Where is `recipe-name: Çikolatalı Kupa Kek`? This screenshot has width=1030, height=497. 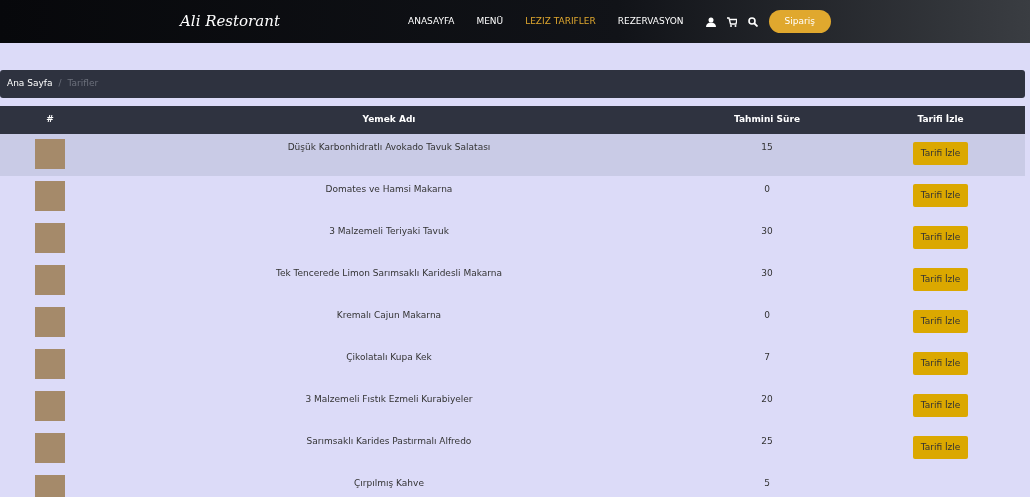 recipe-name: Çikolatalı Kupa Kek is located at coordinates (389, 357).